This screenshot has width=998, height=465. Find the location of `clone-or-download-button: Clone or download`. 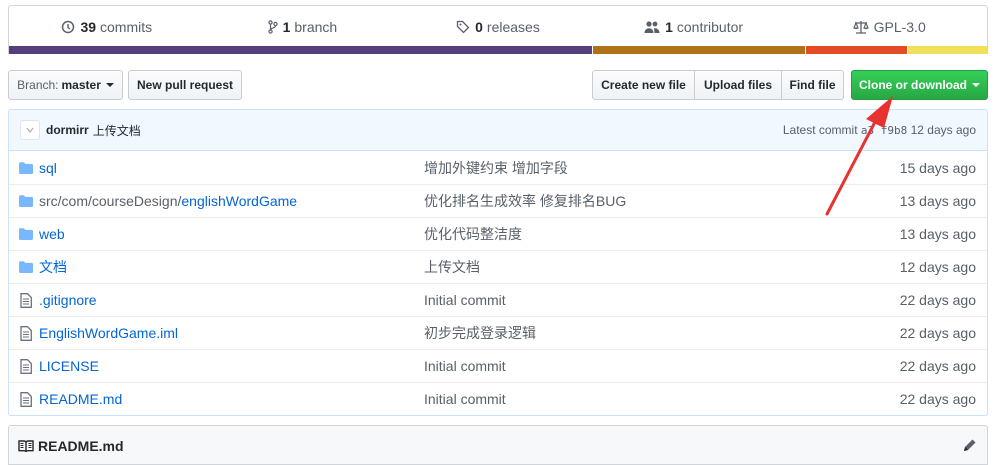

clone-or-download-button: Clone or download is located at coordinates (919, 85).